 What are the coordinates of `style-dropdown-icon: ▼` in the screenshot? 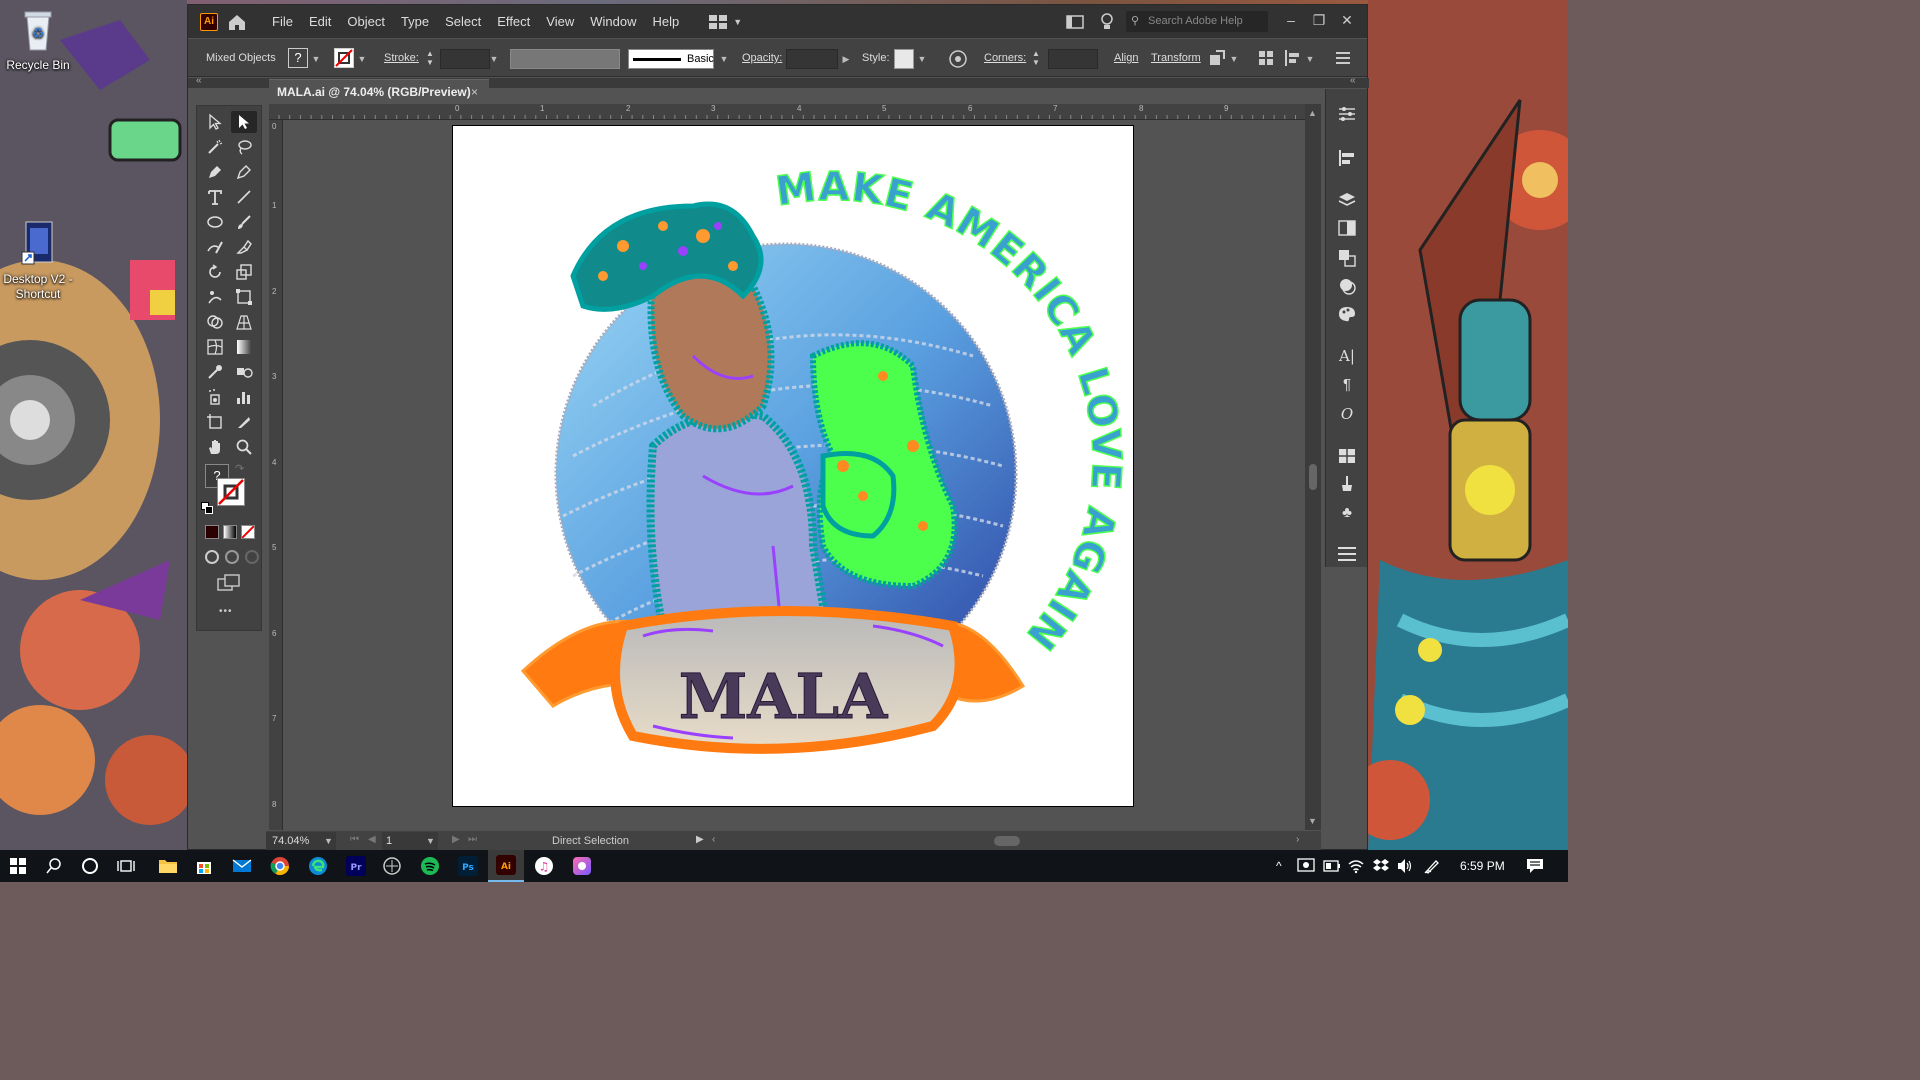 It's located at (922, 59).